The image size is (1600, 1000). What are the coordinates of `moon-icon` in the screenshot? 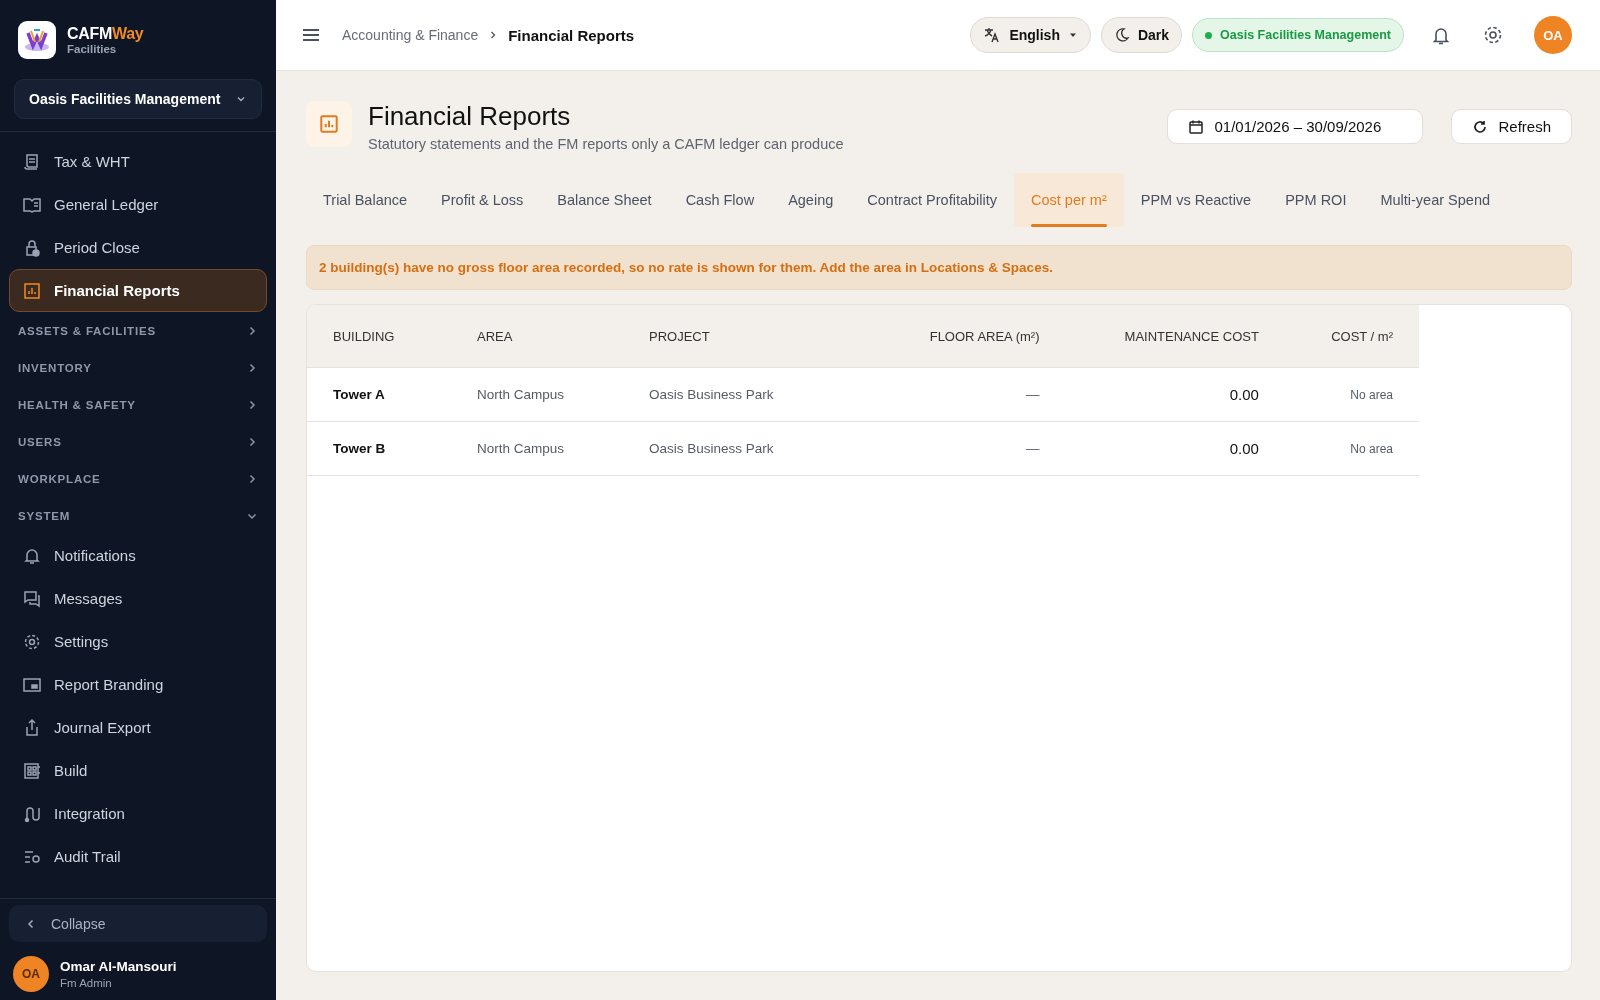 It's located at (1121, 35).